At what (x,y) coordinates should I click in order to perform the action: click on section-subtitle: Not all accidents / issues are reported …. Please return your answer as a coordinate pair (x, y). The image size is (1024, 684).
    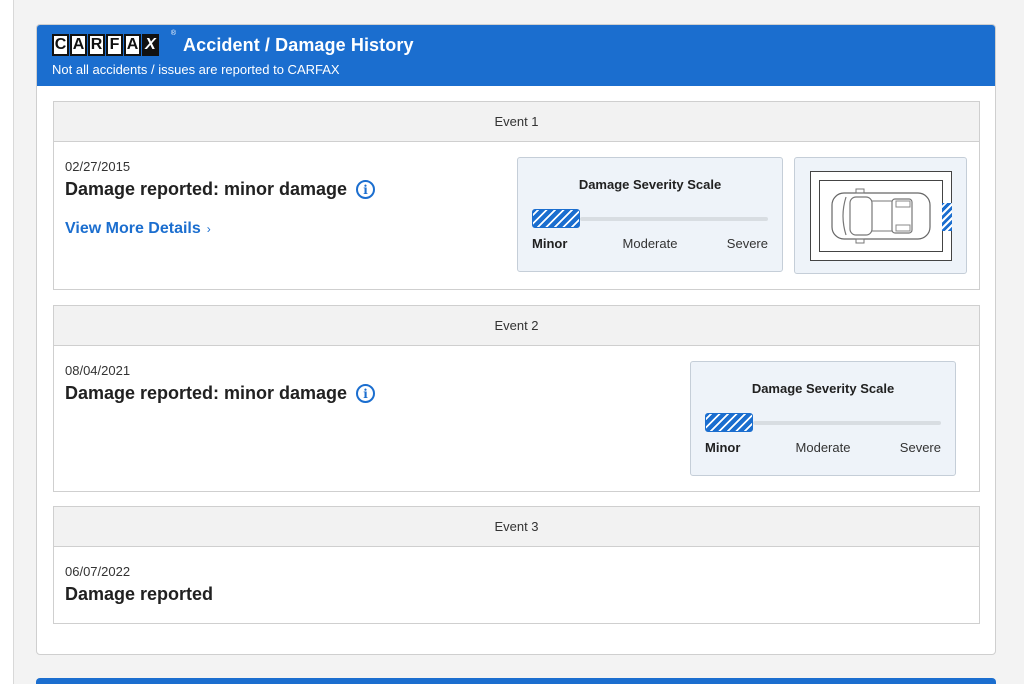
    Looking at the image, I should click on (196, 69).